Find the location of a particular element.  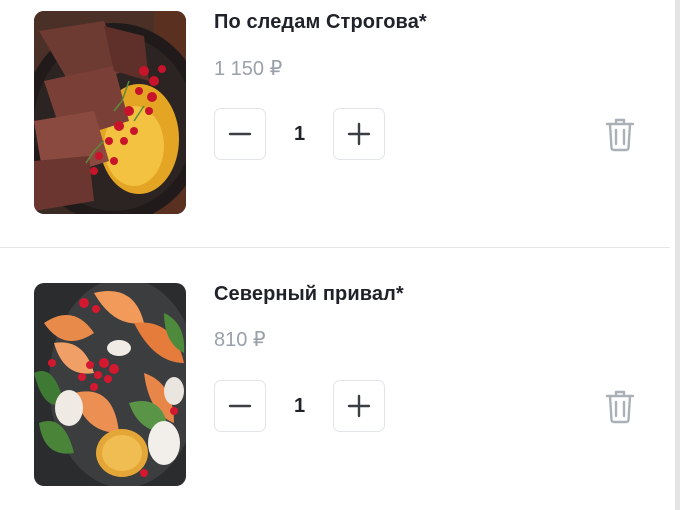

dish-name: Северный привал* is located at coordinates (309, 294).